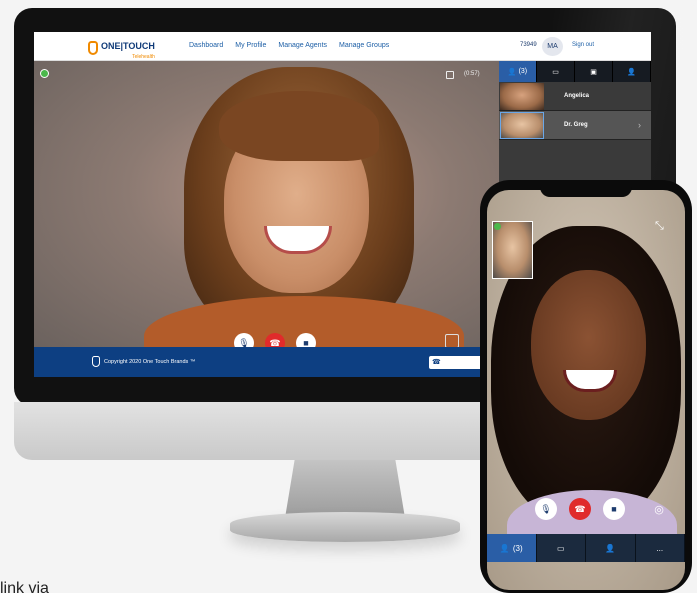 This screenshot has width=697, height=593. I want to click on participant-name: Dr. Greg, so click(576, 125).